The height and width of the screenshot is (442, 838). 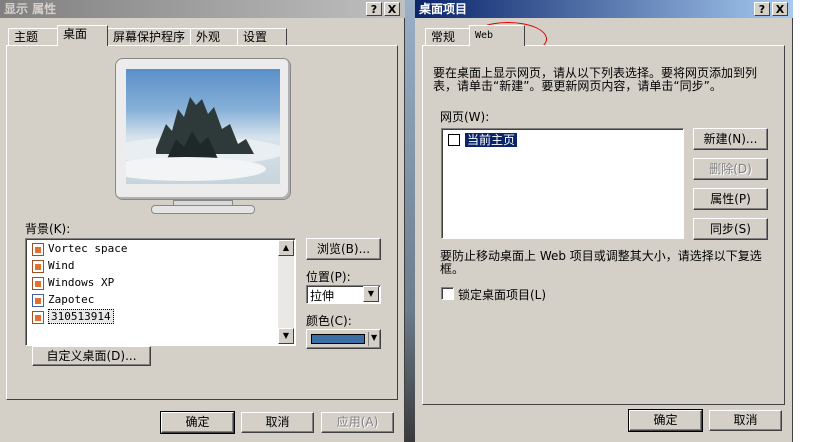 I want to click on tab-screensaver: 屏幕保护程序, so click(x=149, y=37).